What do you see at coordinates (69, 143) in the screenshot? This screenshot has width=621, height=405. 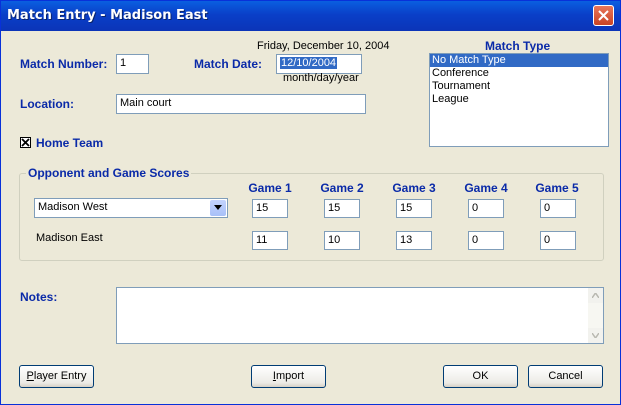 I see `home-team-label: Home Team` at bounding box center [69, 143].